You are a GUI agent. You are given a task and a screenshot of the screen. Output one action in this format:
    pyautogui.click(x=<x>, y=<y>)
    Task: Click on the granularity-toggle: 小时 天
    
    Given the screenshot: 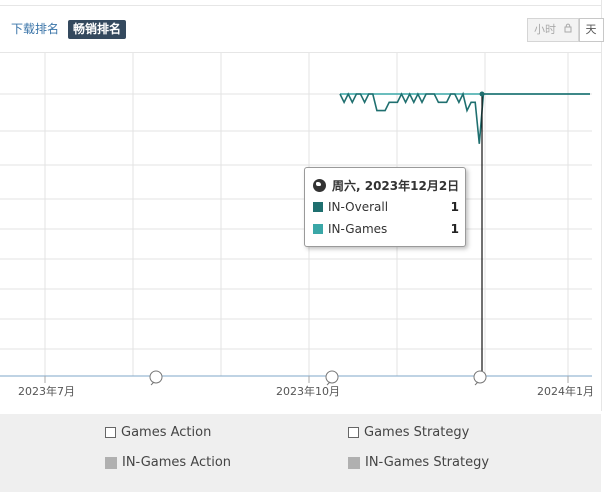 What is the action you would take?
    pyautogui.click(x=565, y=30)
    